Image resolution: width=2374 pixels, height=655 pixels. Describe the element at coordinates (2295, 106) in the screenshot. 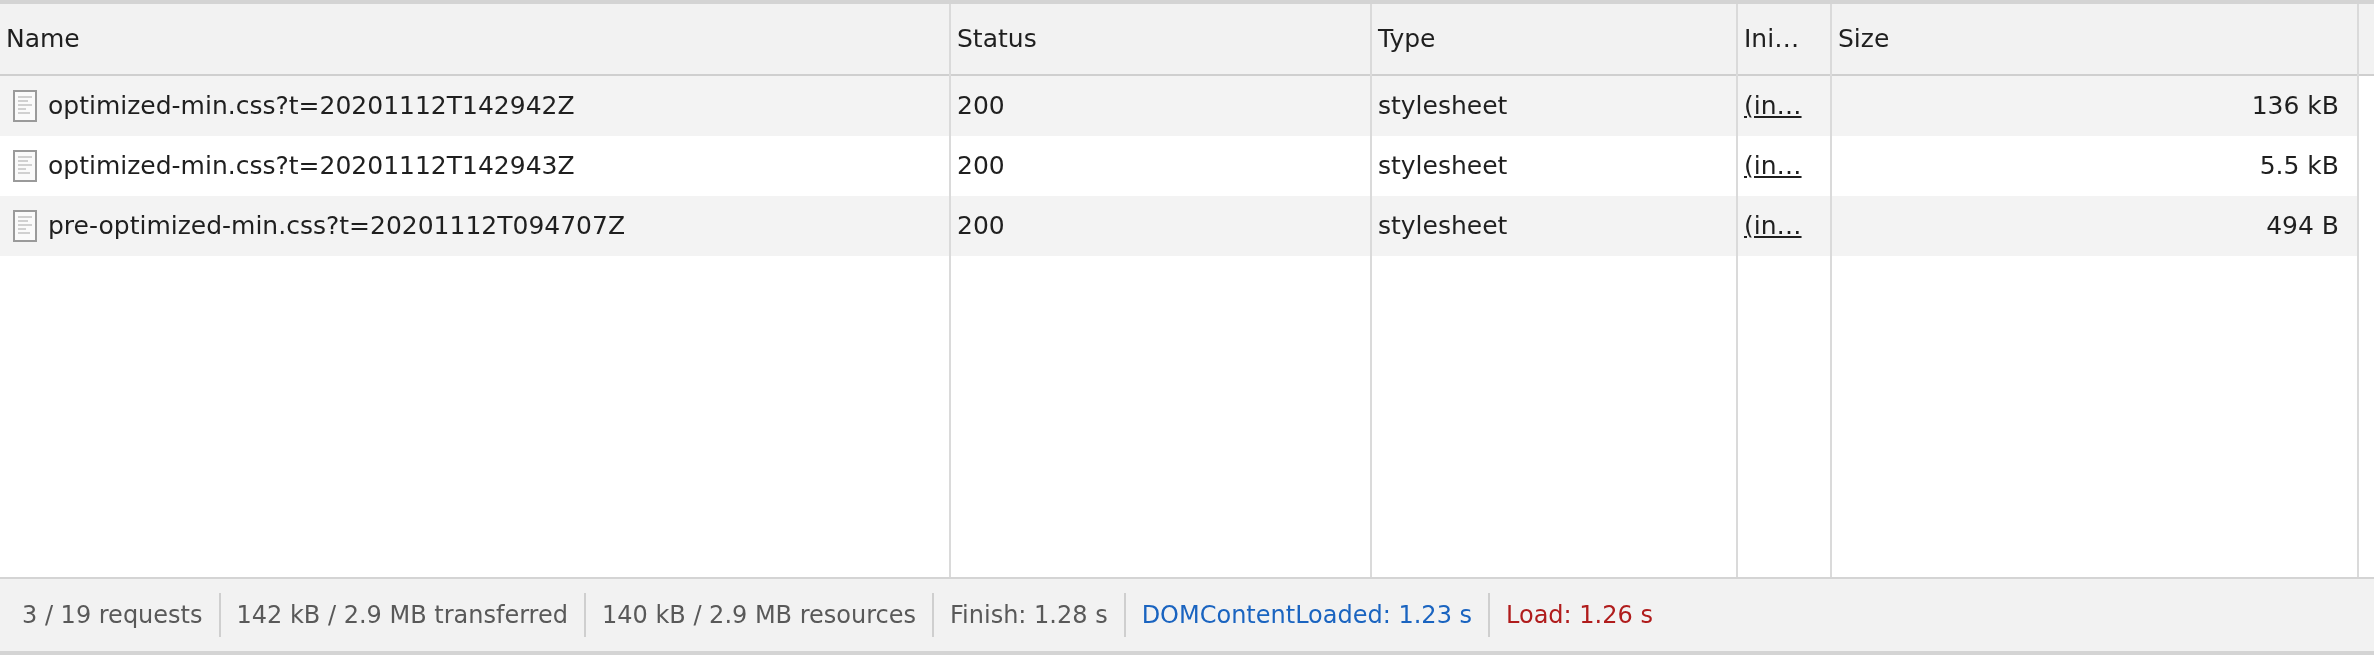

I see `file-size: 136 kB` at that location.